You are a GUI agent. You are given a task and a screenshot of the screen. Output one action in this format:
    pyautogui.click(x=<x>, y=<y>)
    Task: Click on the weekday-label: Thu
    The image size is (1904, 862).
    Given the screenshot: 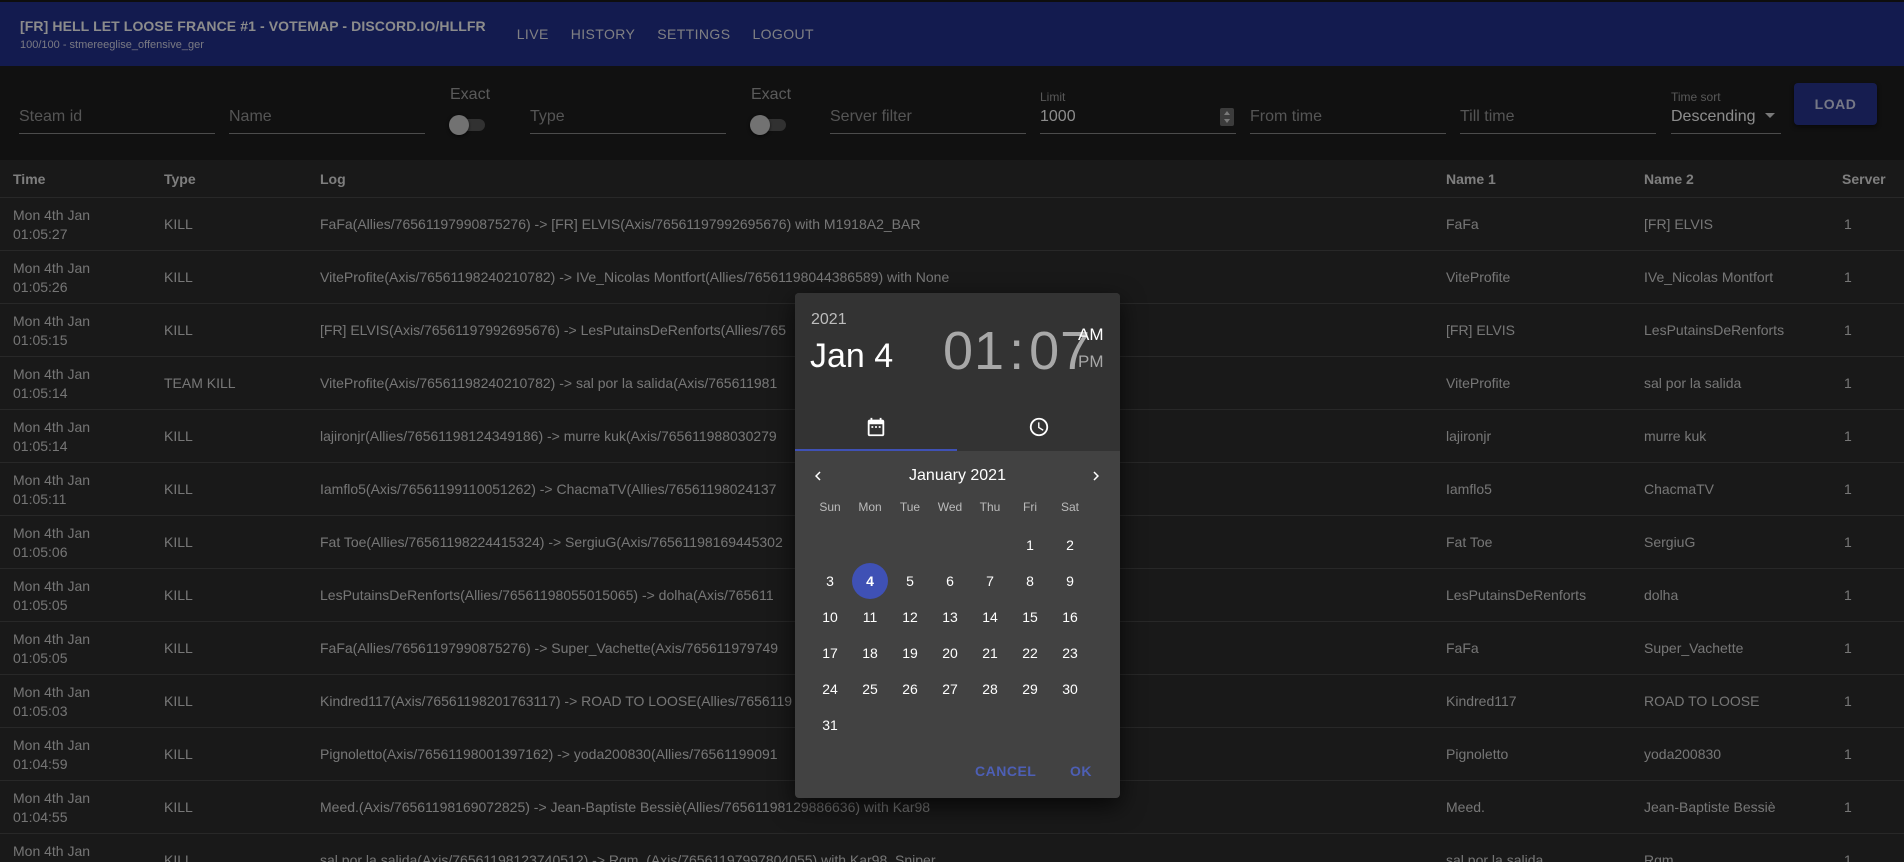 What is the action you would take?
    pyautogui.click(x=990, y=507)
    